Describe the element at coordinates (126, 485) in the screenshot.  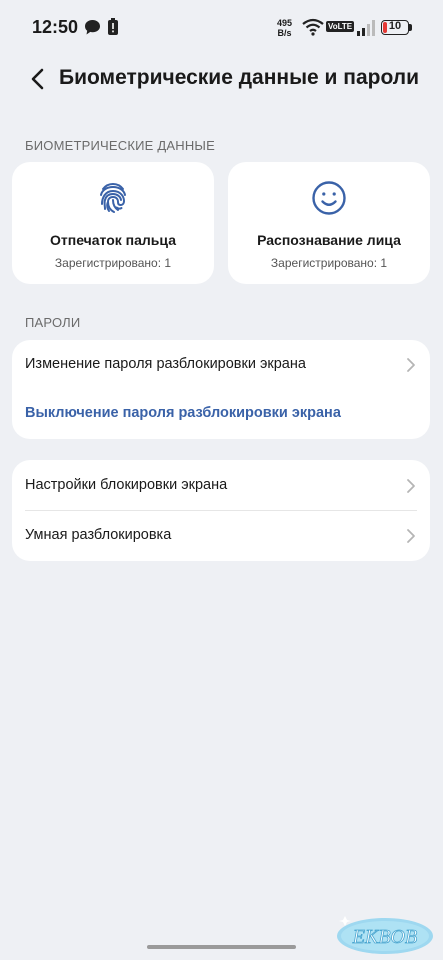
I see `lock-screen-settings-label: Настройки блокировки экрана` at that location.